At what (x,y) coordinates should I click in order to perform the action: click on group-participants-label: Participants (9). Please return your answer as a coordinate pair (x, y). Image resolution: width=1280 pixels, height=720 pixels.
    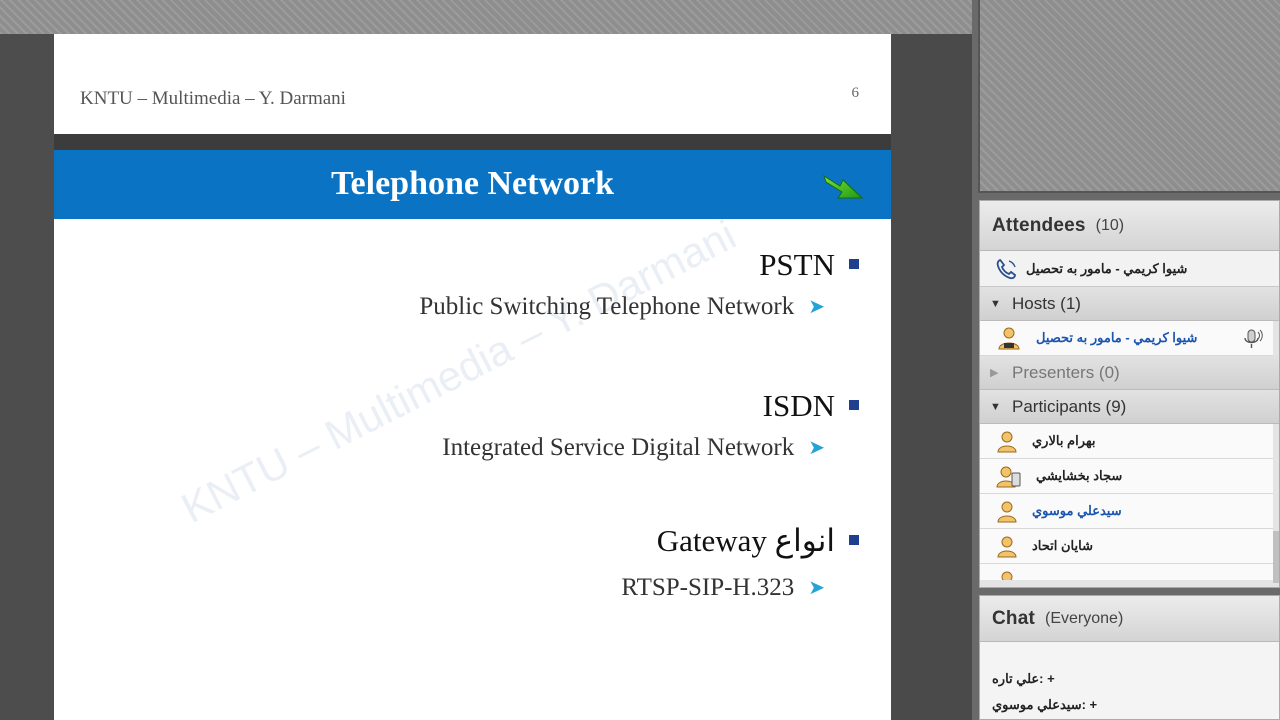
    Looking at the image, I should click on (1069, 406).